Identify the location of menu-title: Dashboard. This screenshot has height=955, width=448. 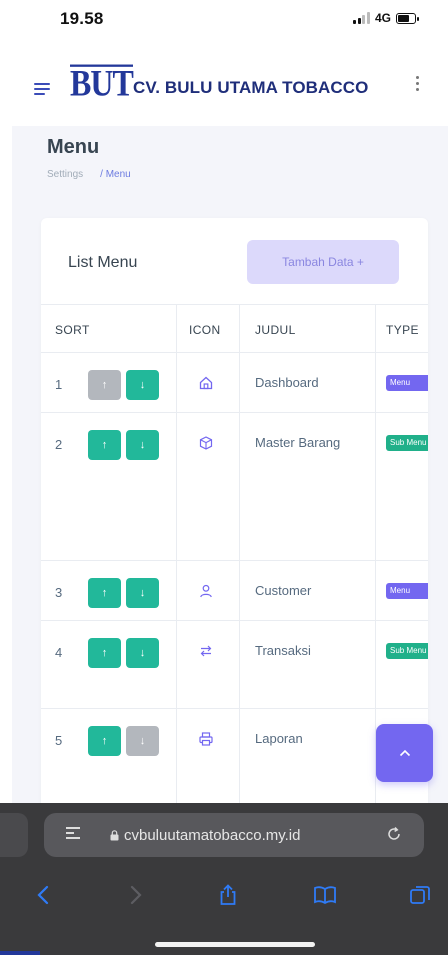
(287, 382).